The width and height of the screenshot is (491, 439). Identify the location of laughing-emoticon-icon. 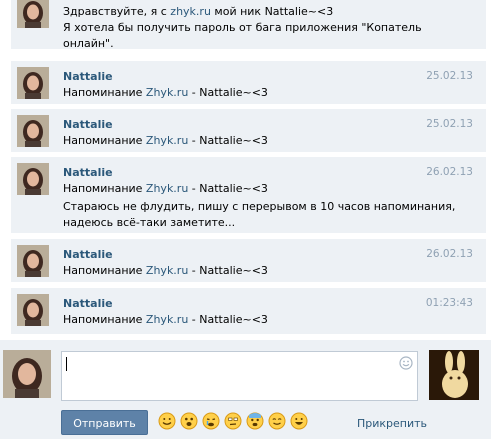
(299, 421).